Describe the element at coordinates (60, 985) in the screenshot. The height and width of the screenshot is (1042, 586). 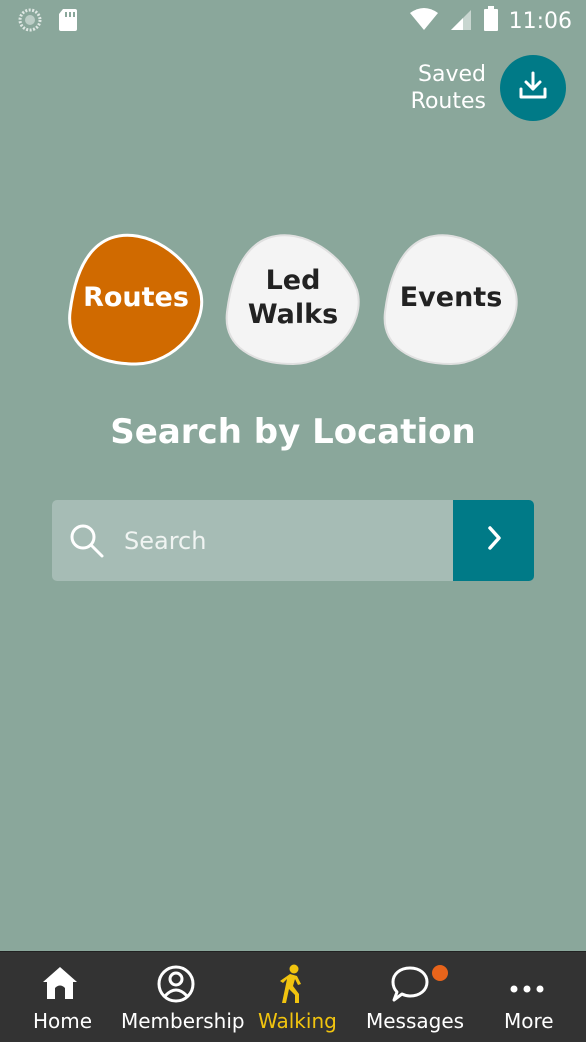
I see `home-icon` at that location.